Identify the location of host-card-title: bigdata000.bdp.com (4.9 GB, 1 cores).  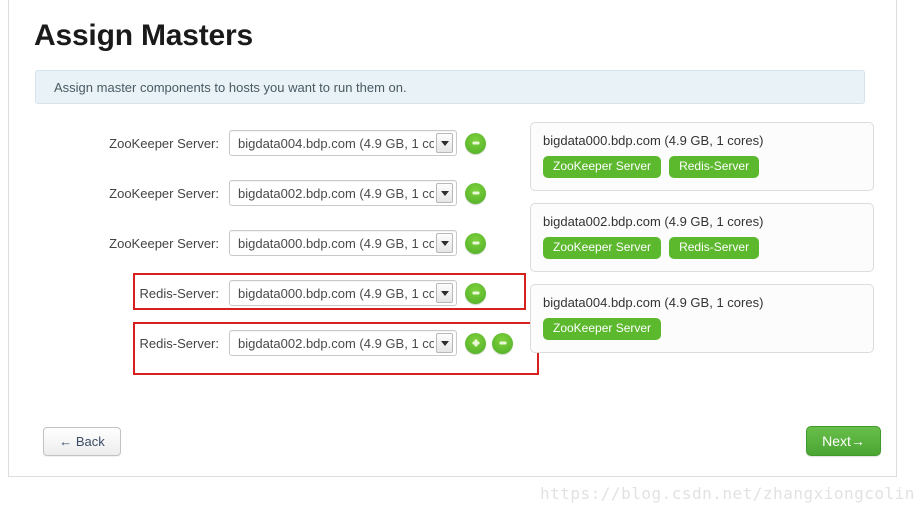
(653, 140).